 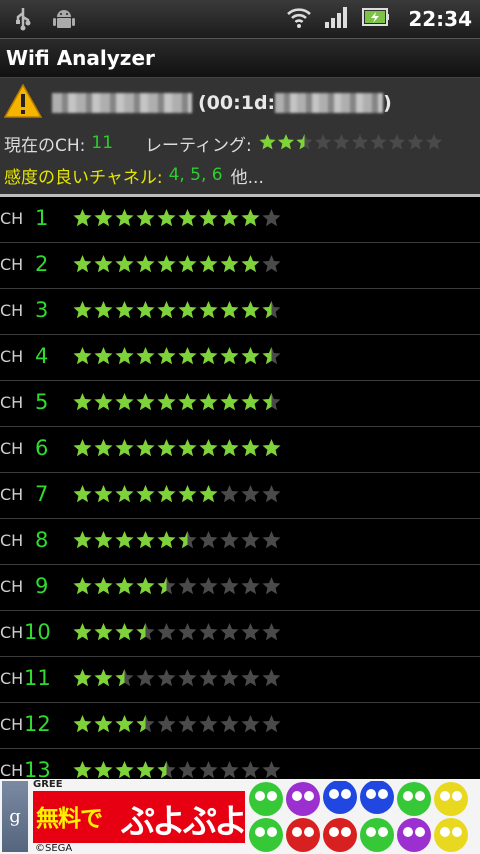 I want to click on channel-row-7: CH 7, so click(x=240, y=496).